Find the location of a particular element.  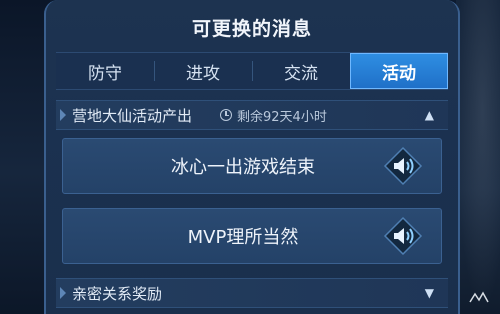

clock-icon is located at coordinates (226, 115).